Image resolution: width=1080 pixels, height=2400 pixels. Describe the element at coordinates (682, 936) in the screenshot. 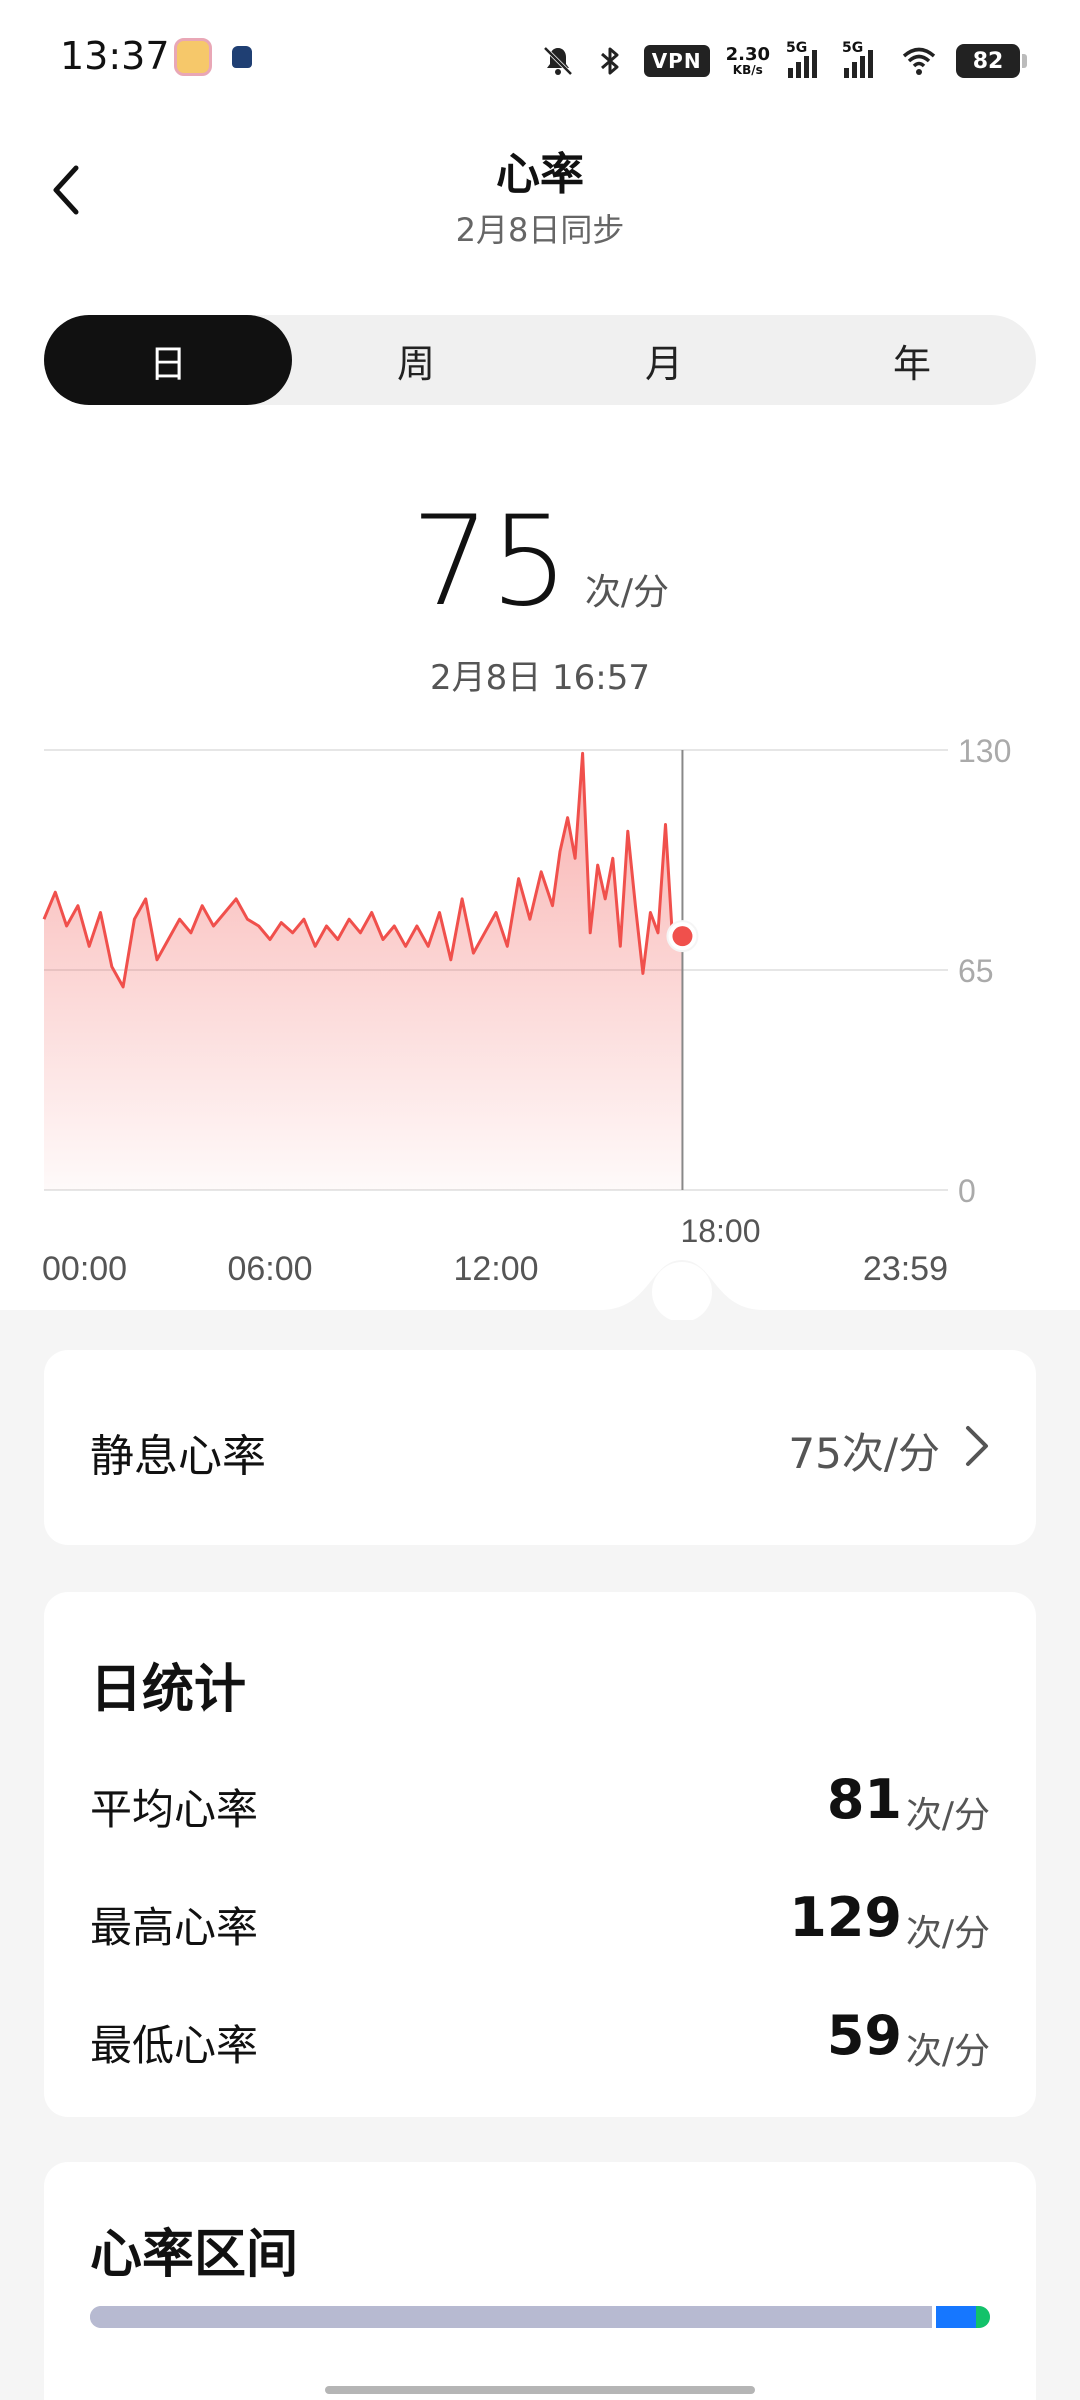

I see `cursor-dot` at that location.